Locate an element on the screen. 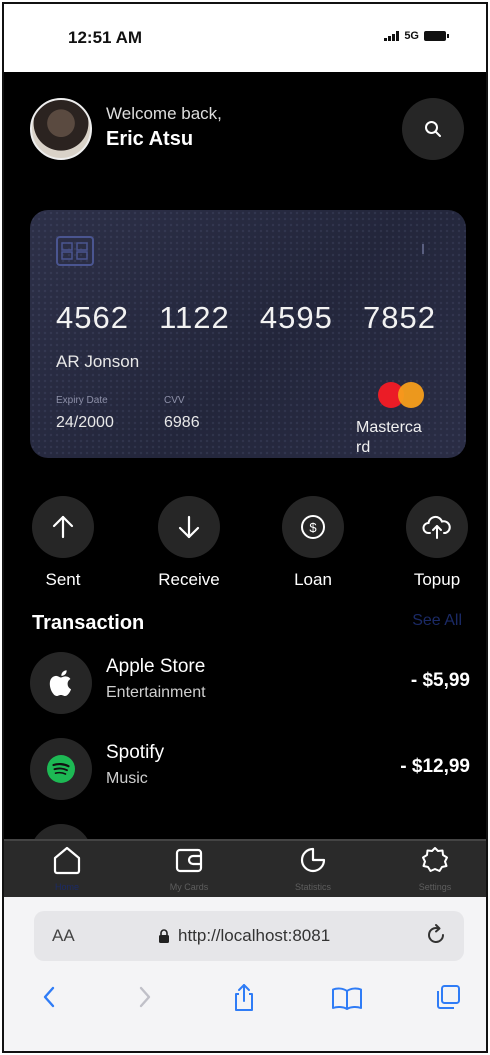 The width and height of the screenshot is (490, 1055). sent-button is located at coordinates (63, 527).